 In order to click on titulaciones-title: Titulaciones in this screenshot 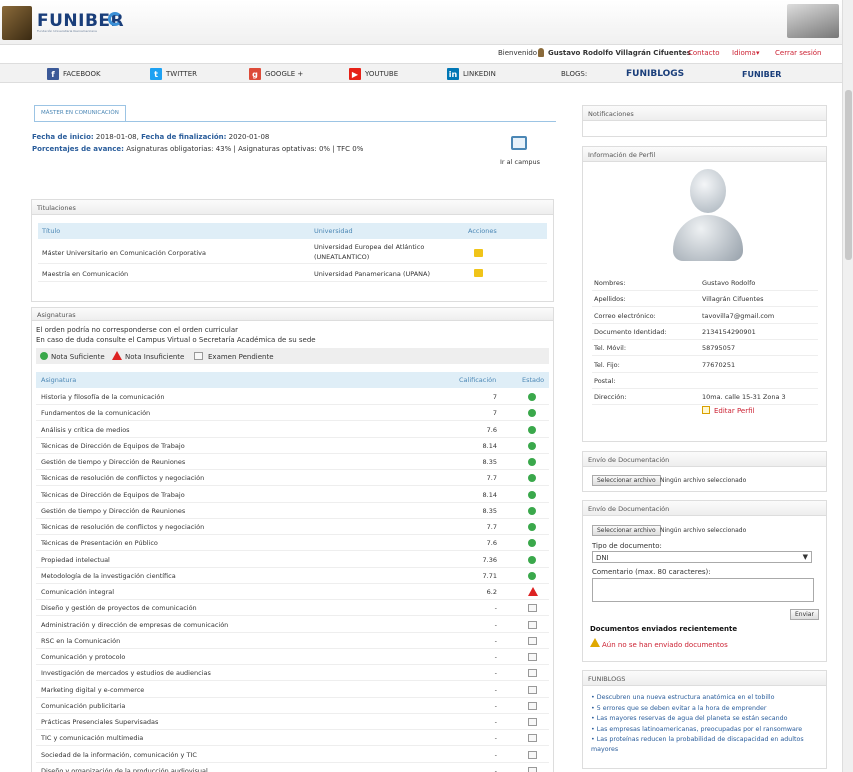, I will do `click(292, 207)`.